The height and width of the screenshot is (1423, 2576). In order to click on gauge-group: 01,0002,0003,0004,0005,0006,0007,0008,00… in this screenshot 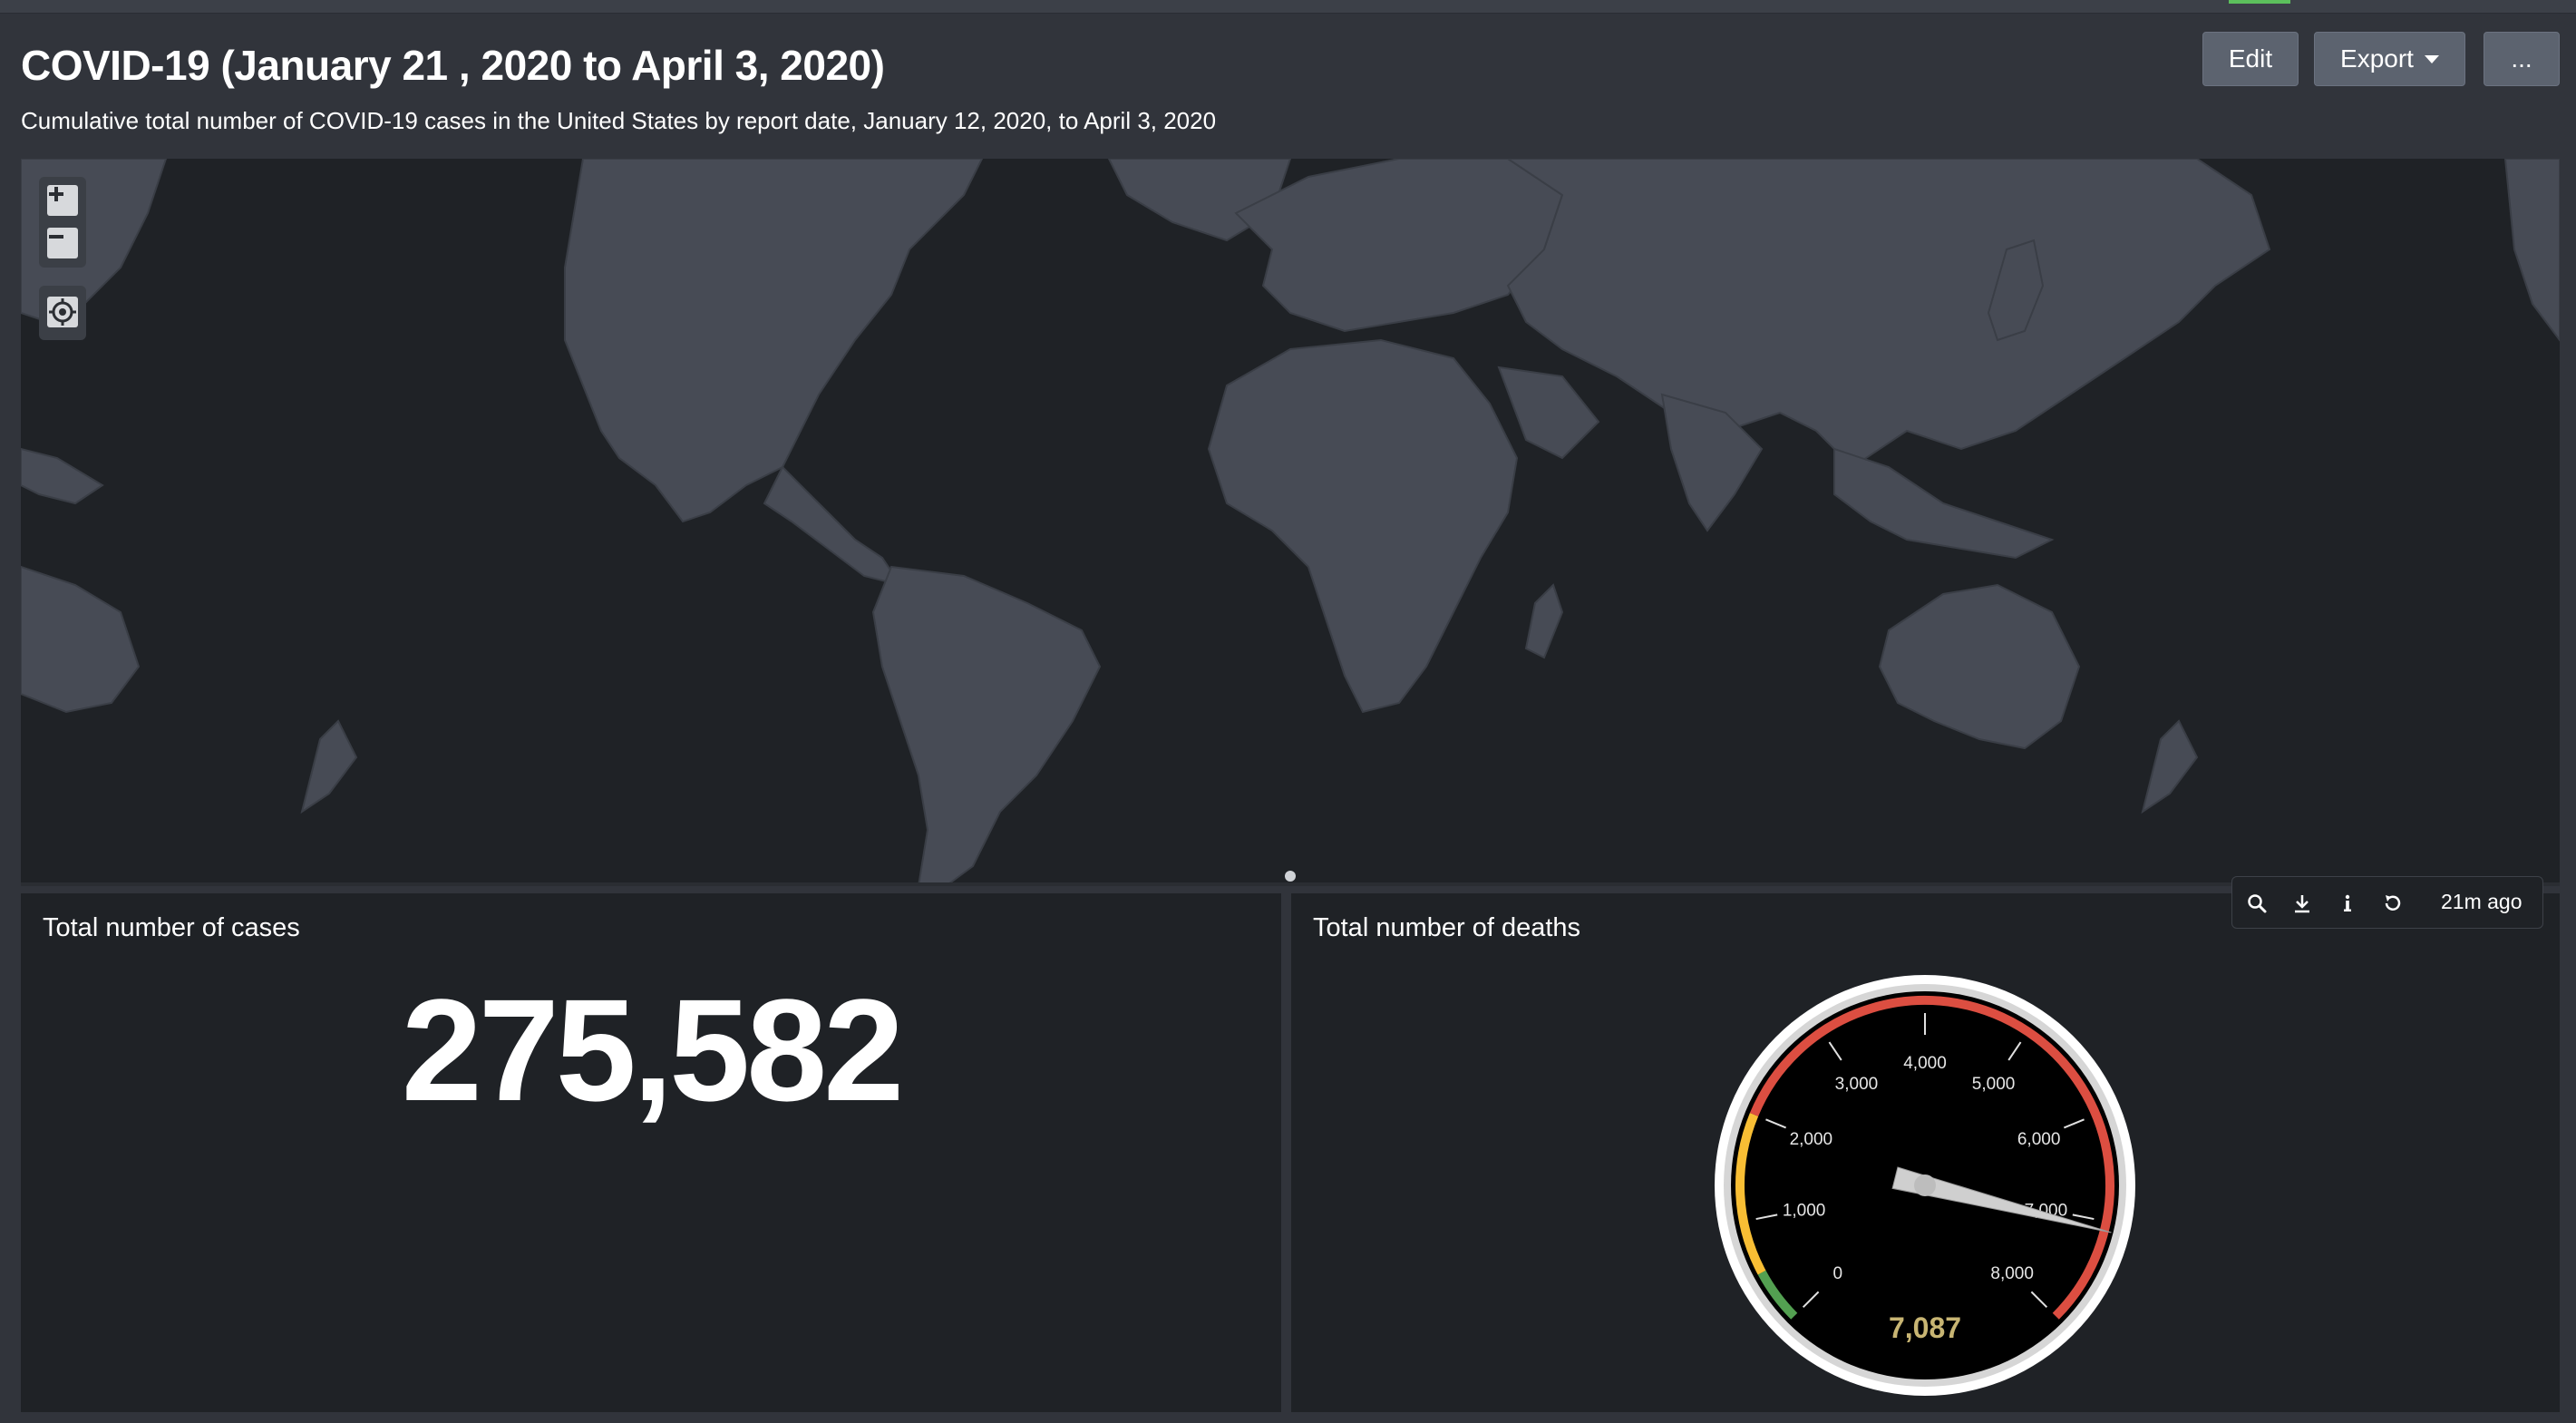, I will do `click(1925, 1186)`.